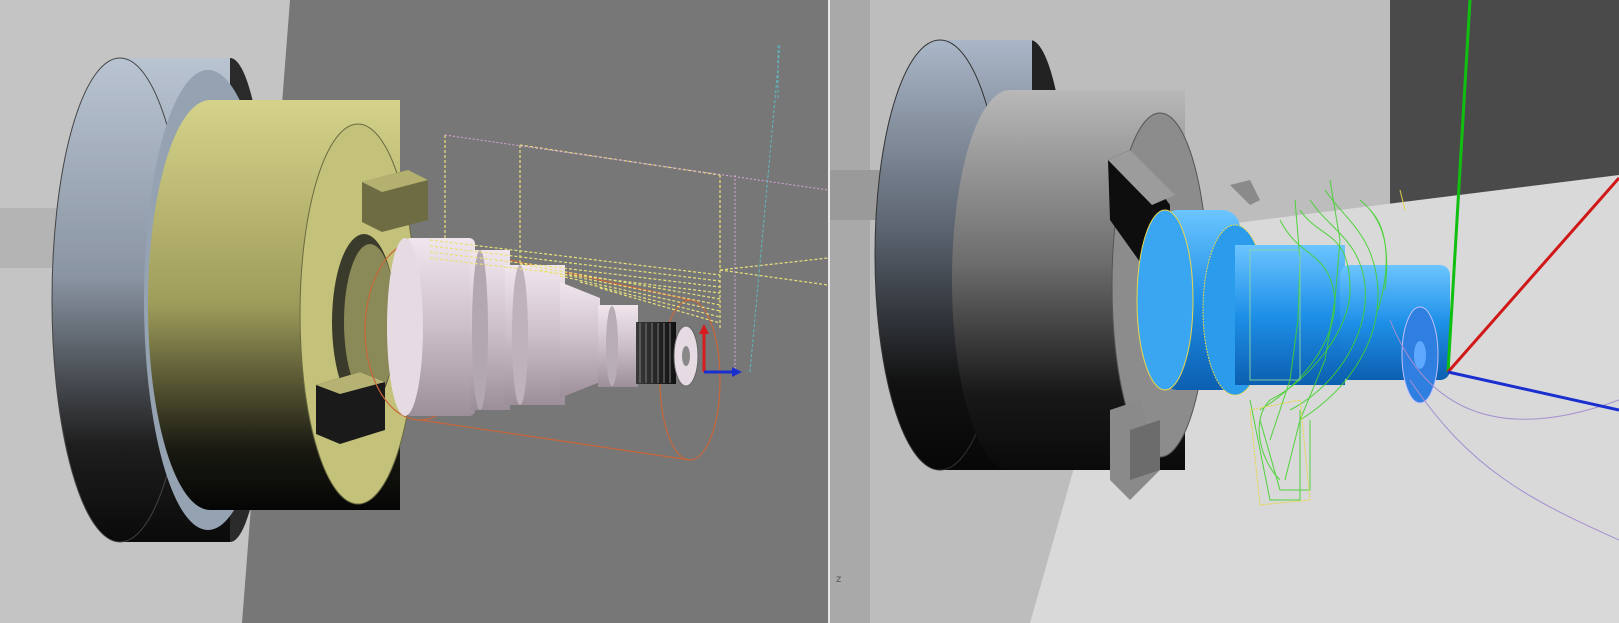 The height and width of the screenshot is (623, 1619). I want to click on axis-label-z: z, so click(839, 579).